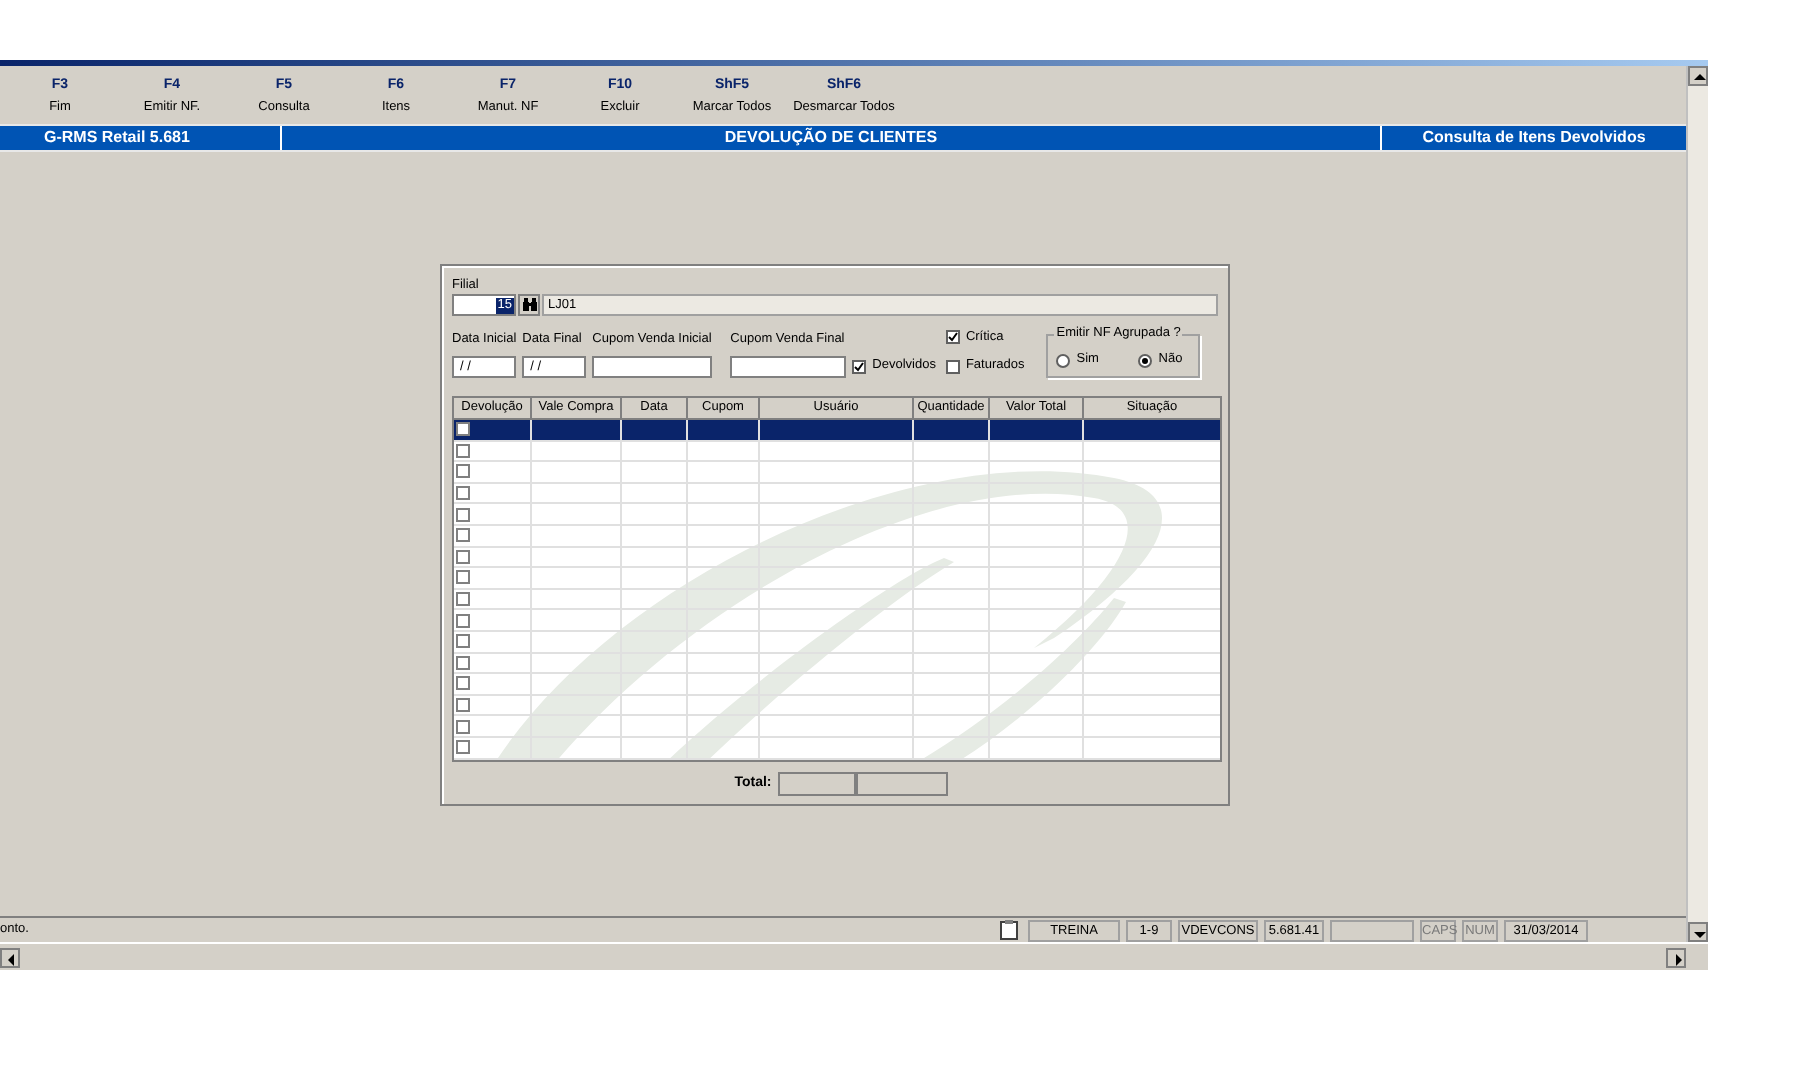 The height and width of the screenshot is (1086, 1800). Describe the element at coordinates (10, 957) in the screenshot. I see `scroll-left-icon` at that location.